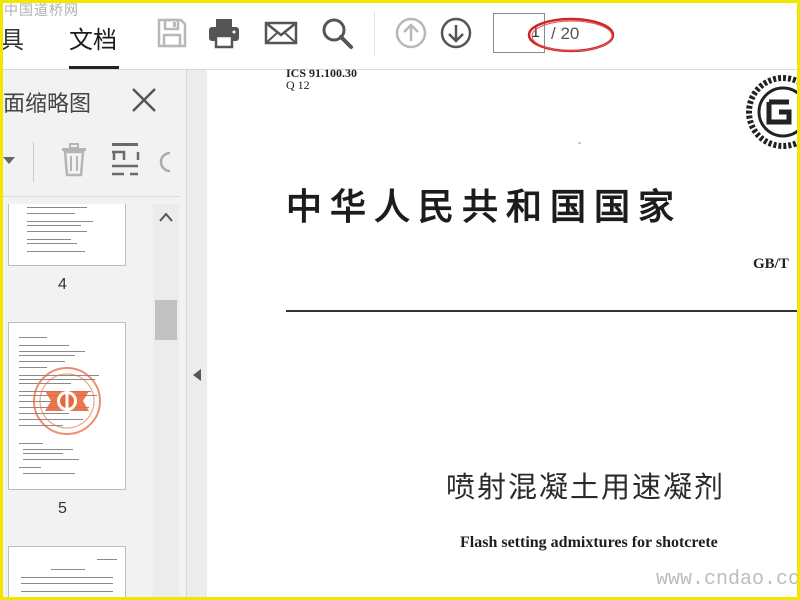 This screenshot has height=600, width=800. I want to click on tab-tools: 具, so click(12, 37).